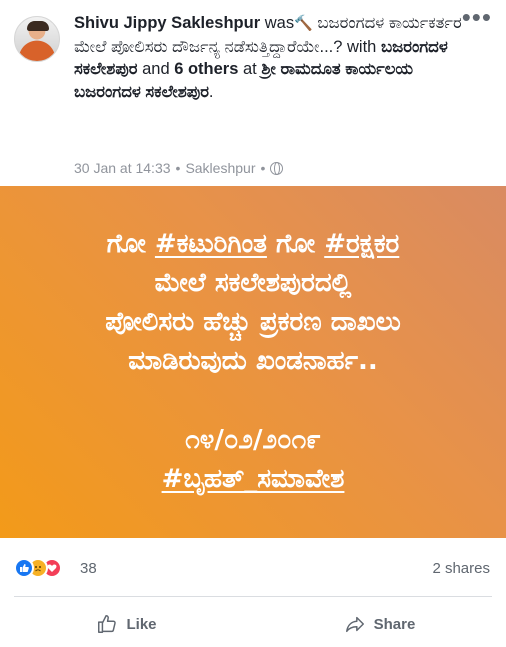 The height and width of the screenshot is (647, 506). I want to click on like-label: Like, so click(141, 624).